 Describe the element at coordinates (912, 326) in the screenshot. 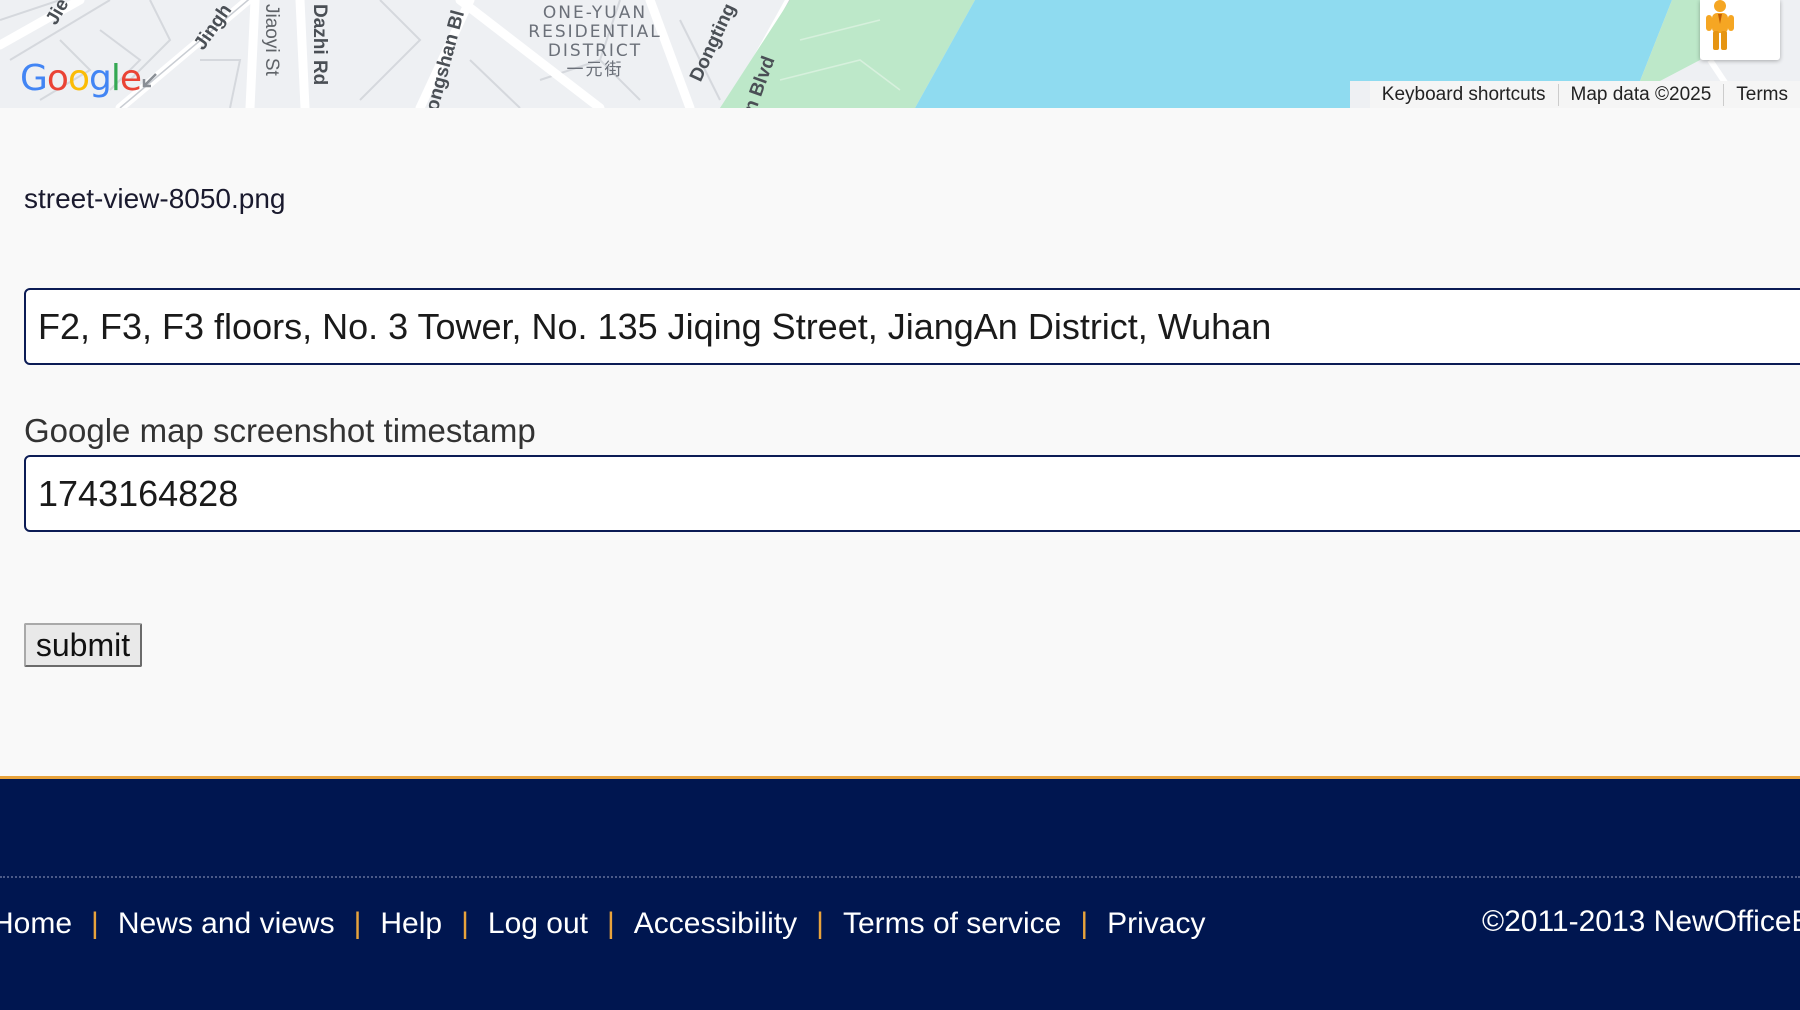

I see `address-input` at that location.